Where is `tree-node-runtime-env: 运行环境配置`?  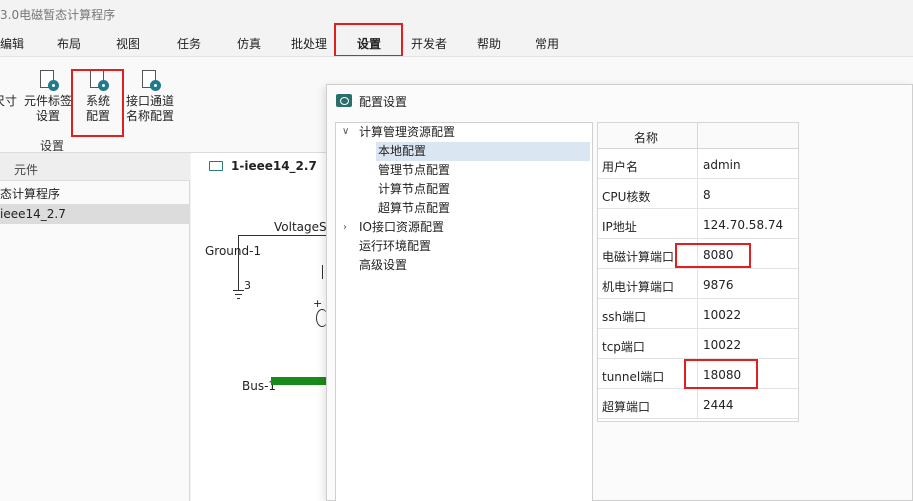 tree-node-runtime-env: 运行环境配置 is located at coordinates (395, 246).